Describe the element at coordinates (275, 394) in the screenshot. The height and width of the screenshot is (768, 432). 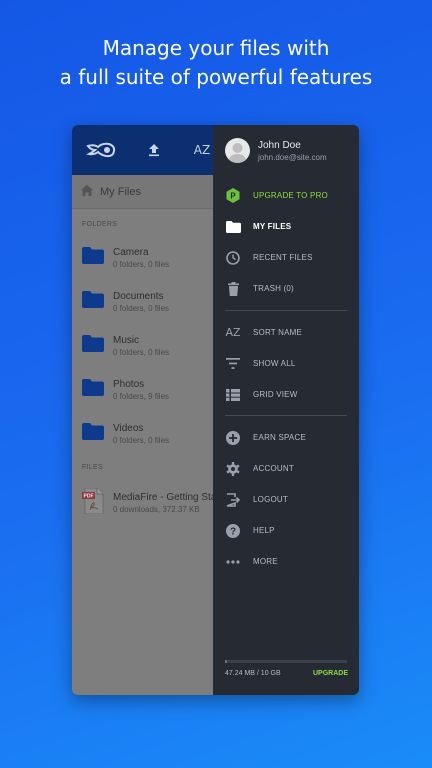
I see `nav-label: GRID VIEW` at that location.